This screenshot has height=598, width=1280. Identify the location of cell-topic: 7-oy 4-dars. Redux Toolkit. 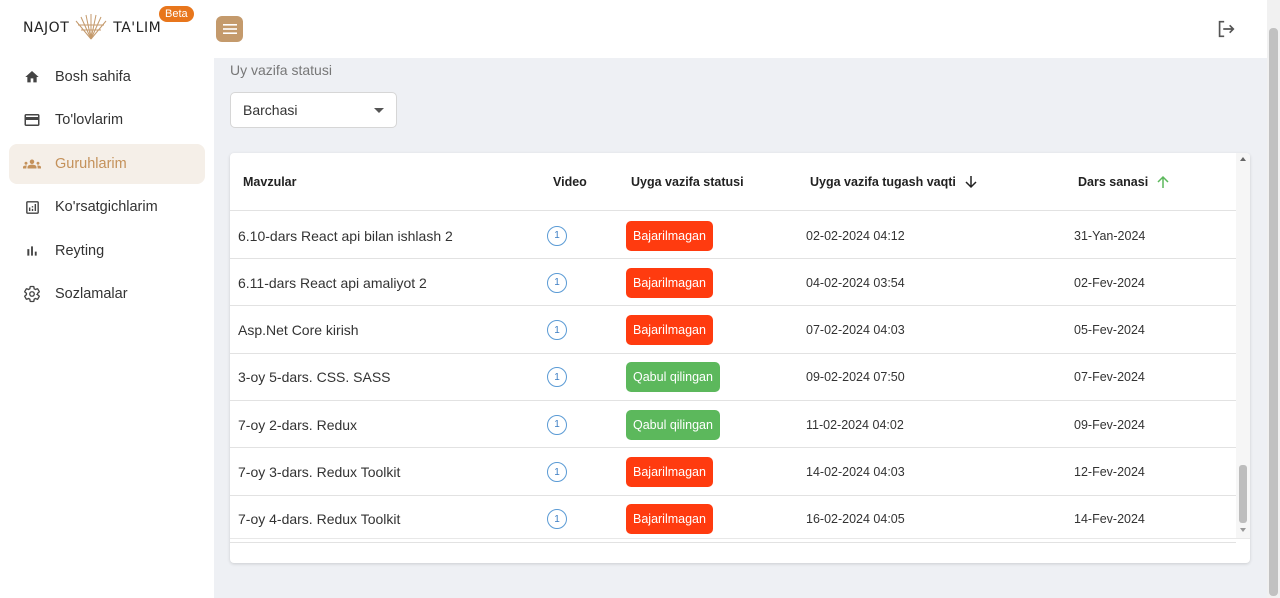
(319, 519).